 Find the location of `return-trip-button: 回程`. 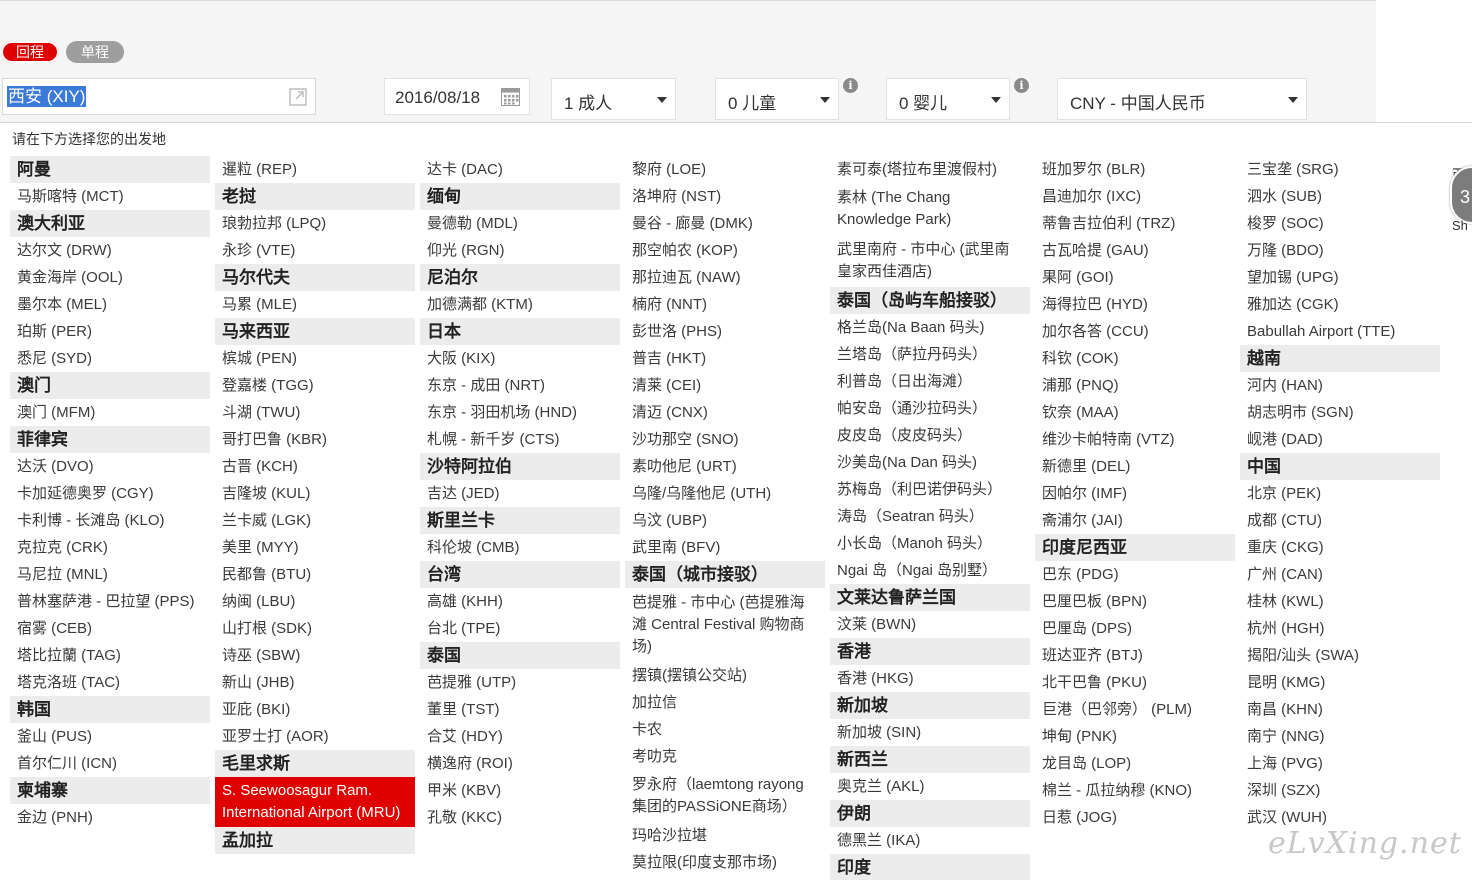

return-trip-button: 回程 is located at coordinates (30, 52).